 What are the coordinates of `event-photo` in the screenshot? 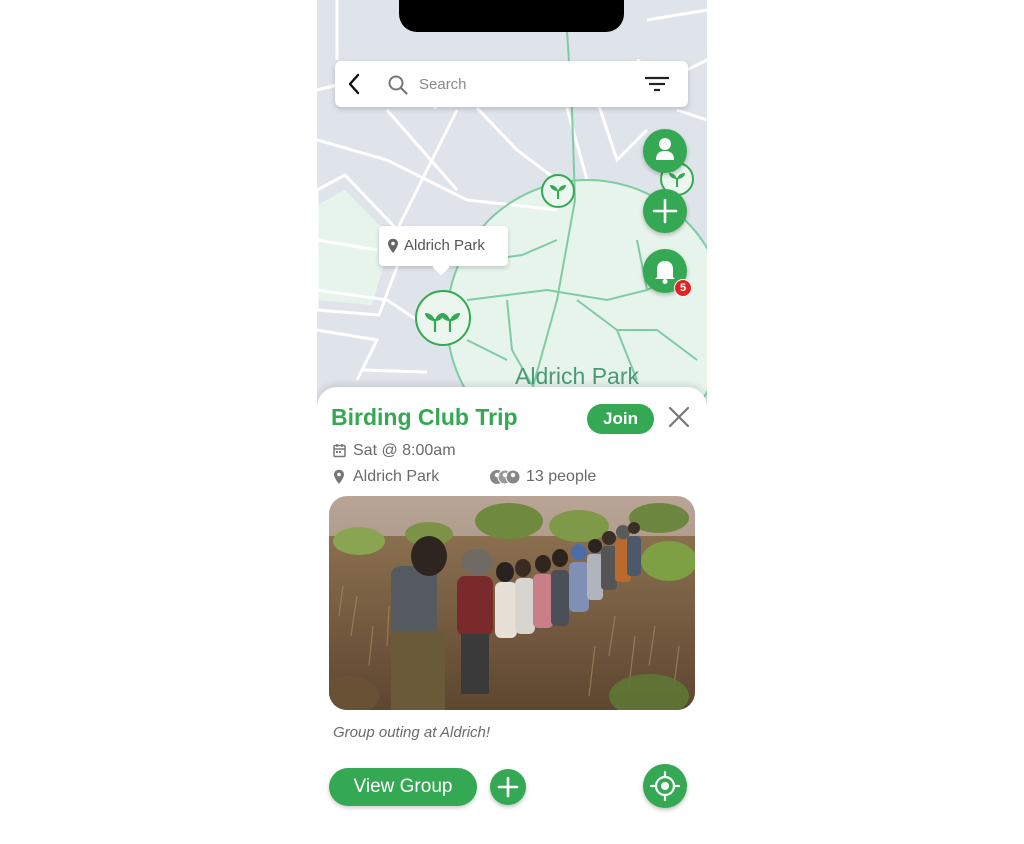 It's located at (512, 603).